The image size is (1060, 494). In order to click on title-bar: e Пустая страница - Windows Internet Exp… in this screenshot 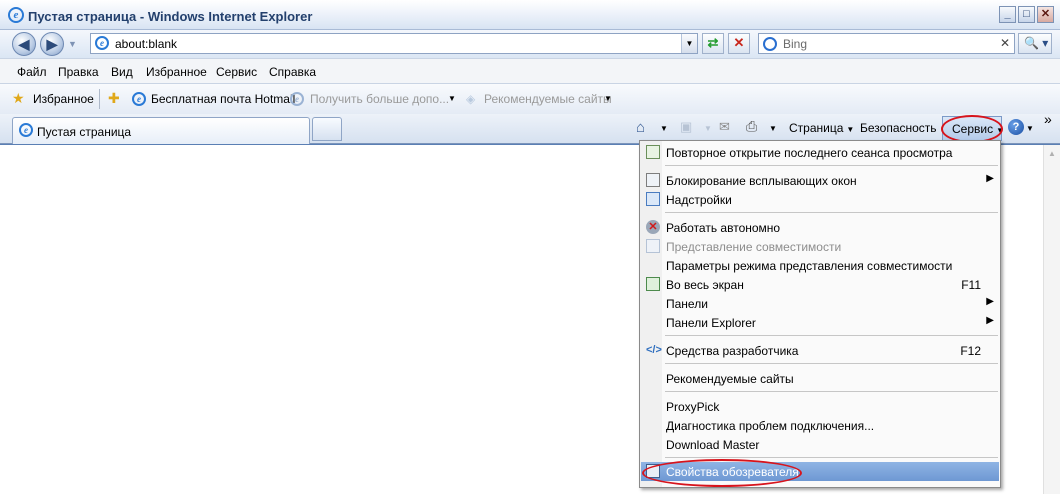, I will do `click(530, 15)`.